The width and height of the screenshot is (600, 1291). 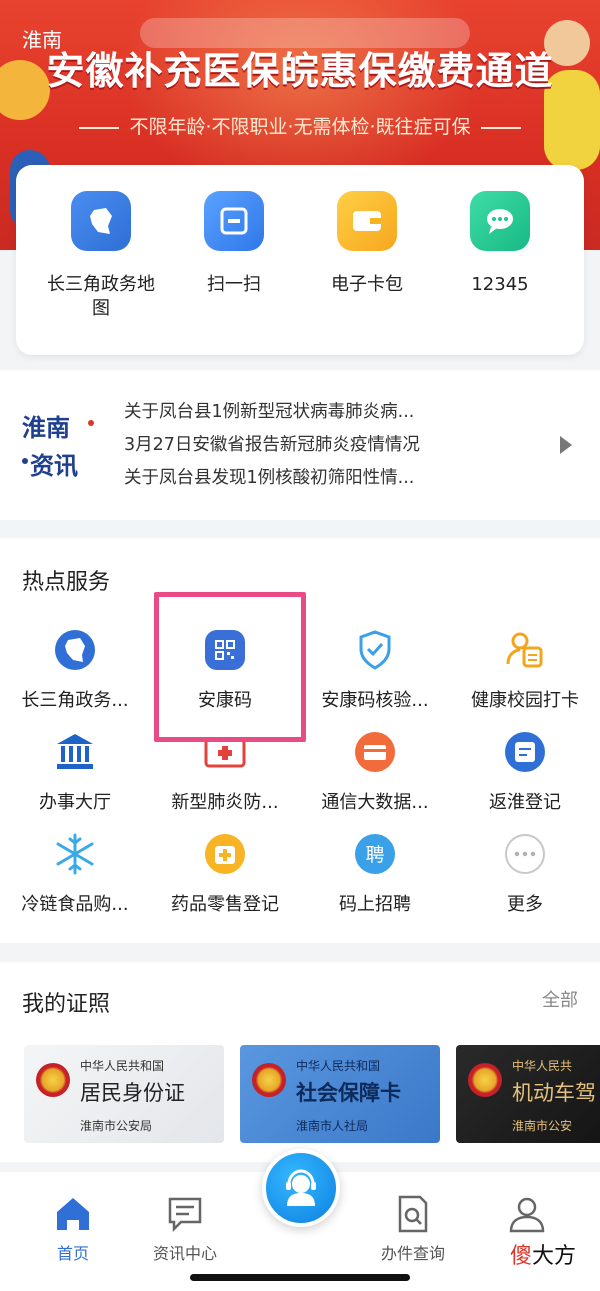 I want to click on tab-profile, so click(x=527, y=1217).